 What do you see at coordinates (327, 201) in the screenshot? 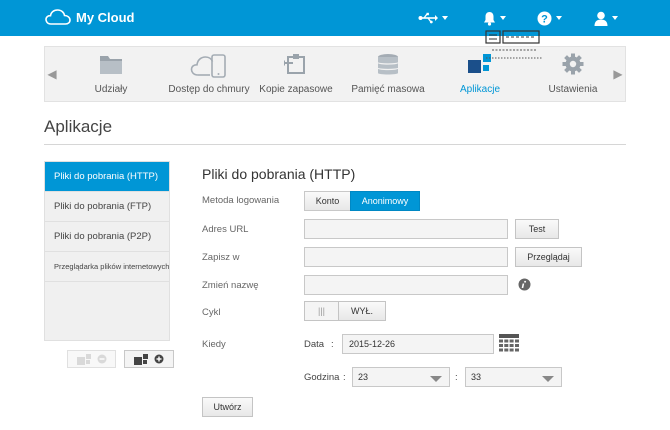
I see `login-option-account: Konto` at bounding box center [327, 201].